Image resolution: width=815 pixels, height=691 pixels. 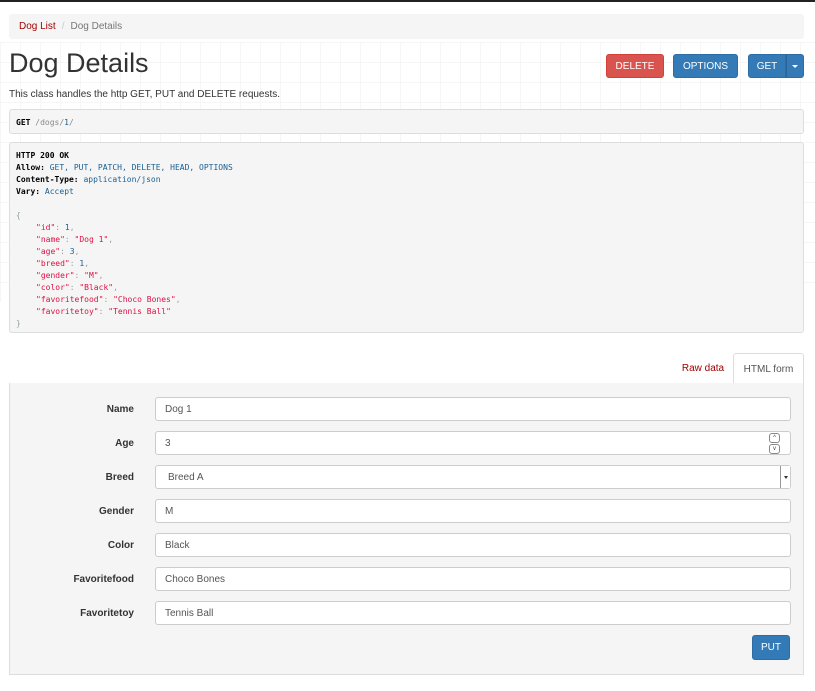 I want to click on json-key: "color", so click(x=53, y=287).